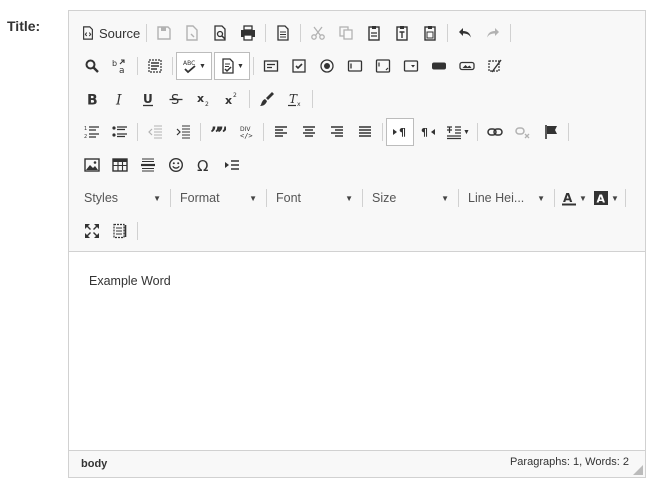 The width and height of the screenshot is (662, 490). I want to click on bulleted-list-button, so click(120, 132).